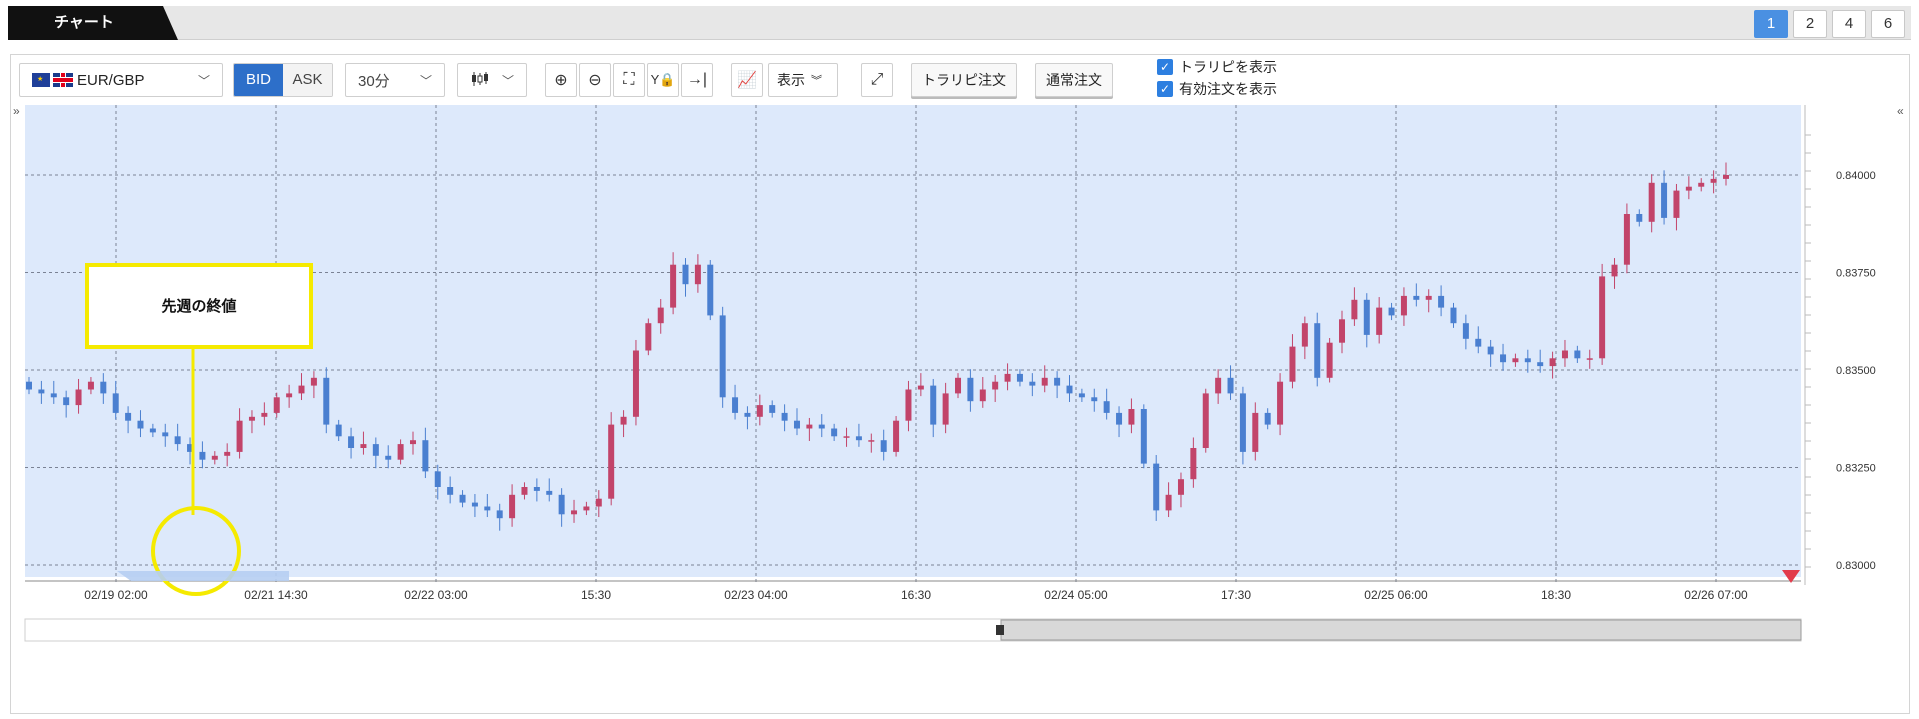 The height and width of the screenshot is (719, 1919). Describe the element at coordinates (964, 80) in the screenshot. I see `trailing-order-button: トラリピ注文` at that location.